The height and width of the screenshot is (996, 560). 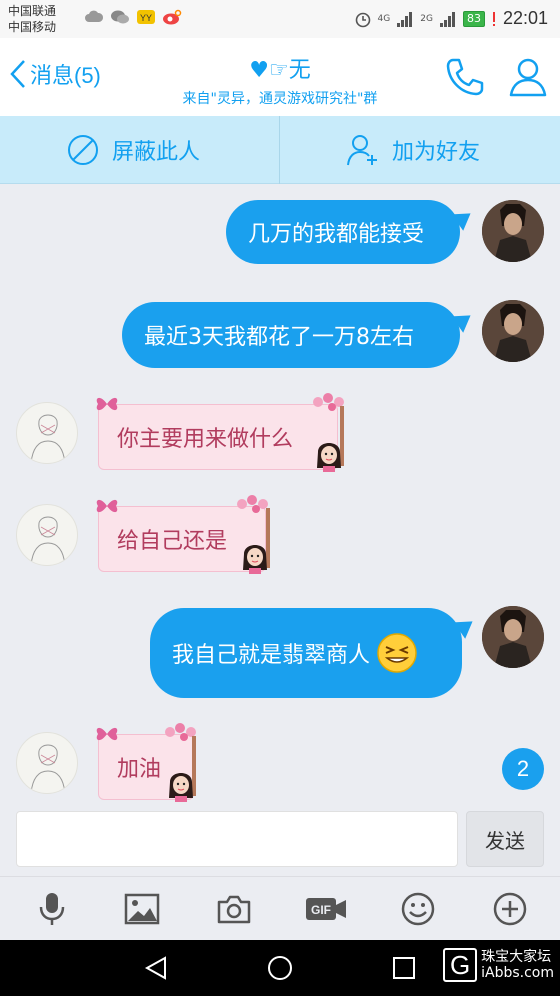 What do you see at coordinates (120, 17) in the screenshot?
I see `wechat-icon` at bounding box center [120, 17].